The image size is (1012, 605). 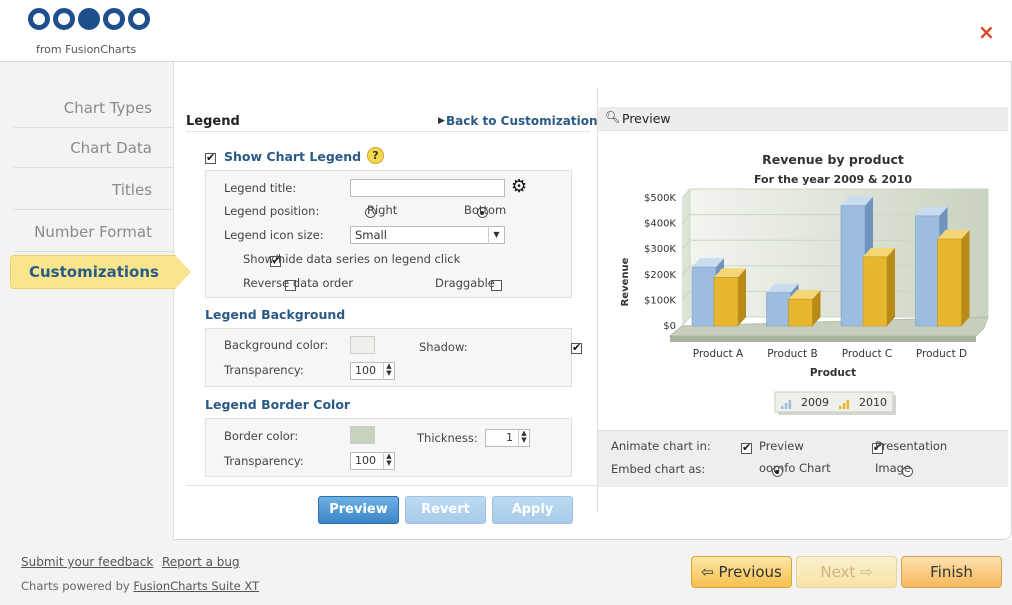 I want to click on submit-feedback-link: Submit your feedback, so click(x=87, y=562).